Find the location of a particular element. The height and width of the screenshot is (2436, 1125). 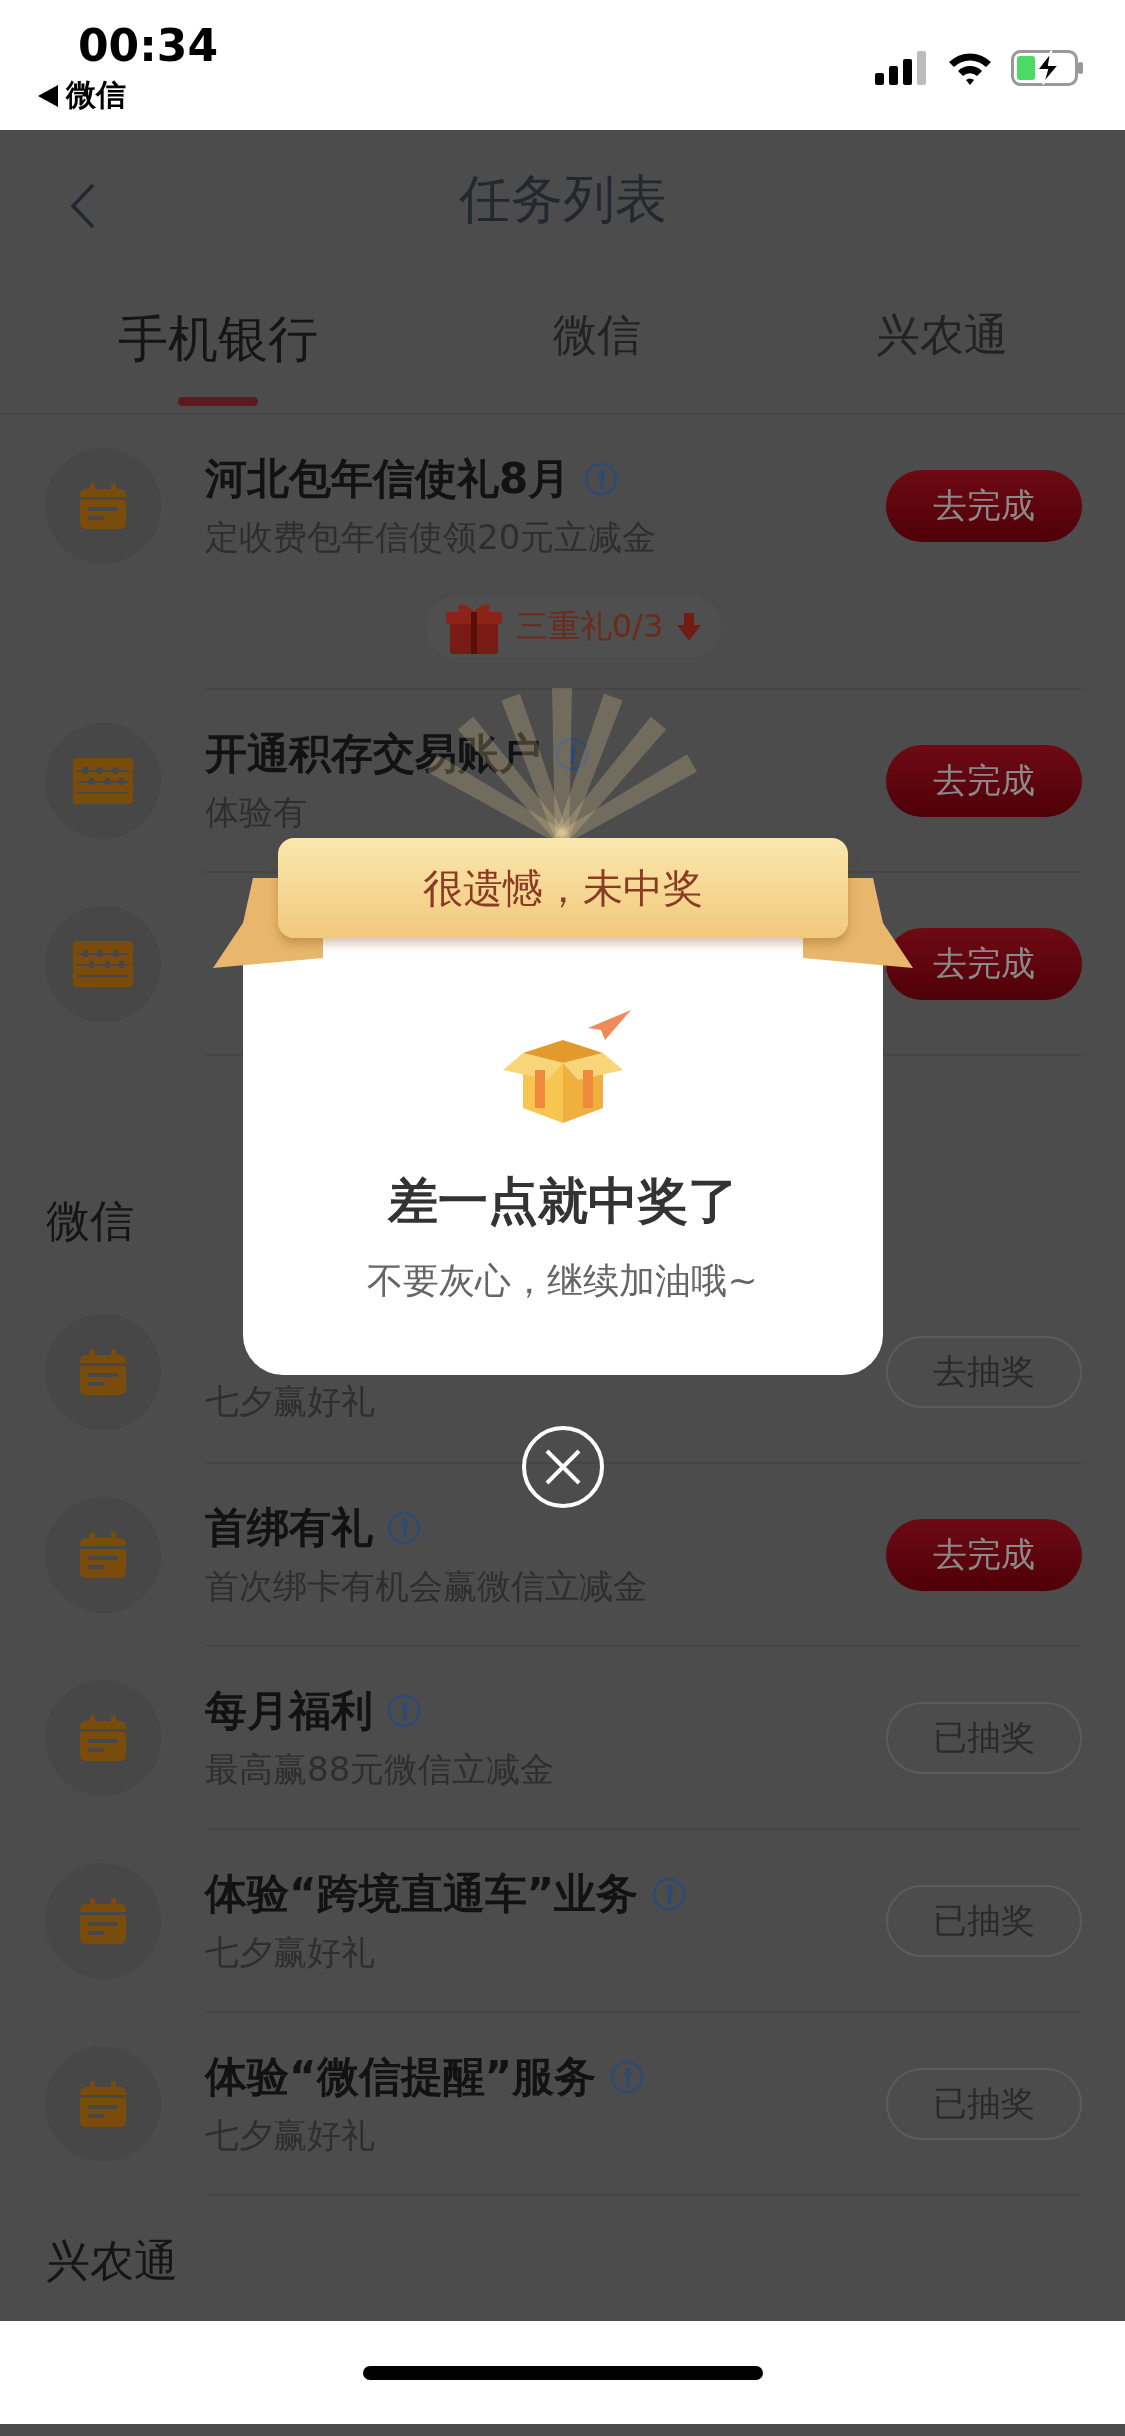

chevron-left-icon is located at coordinates (83, 206).